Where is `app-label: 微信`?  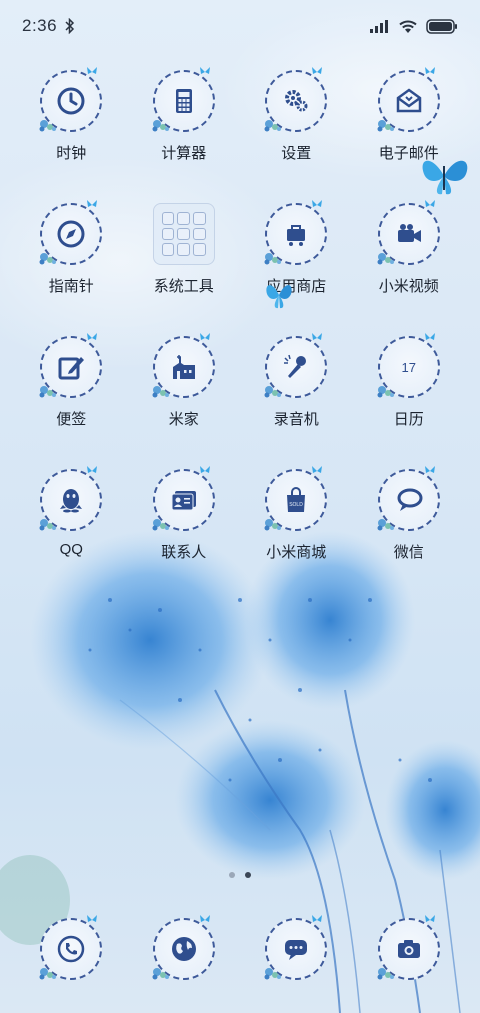
app-label: 微信 is located at coordinates (408, 552).